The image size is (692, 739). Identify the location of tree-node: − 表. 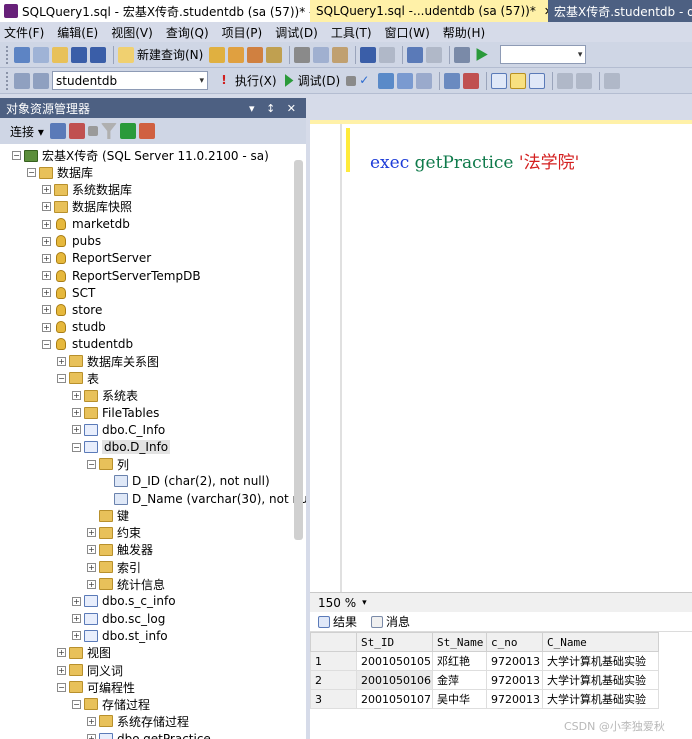
(78, 378).